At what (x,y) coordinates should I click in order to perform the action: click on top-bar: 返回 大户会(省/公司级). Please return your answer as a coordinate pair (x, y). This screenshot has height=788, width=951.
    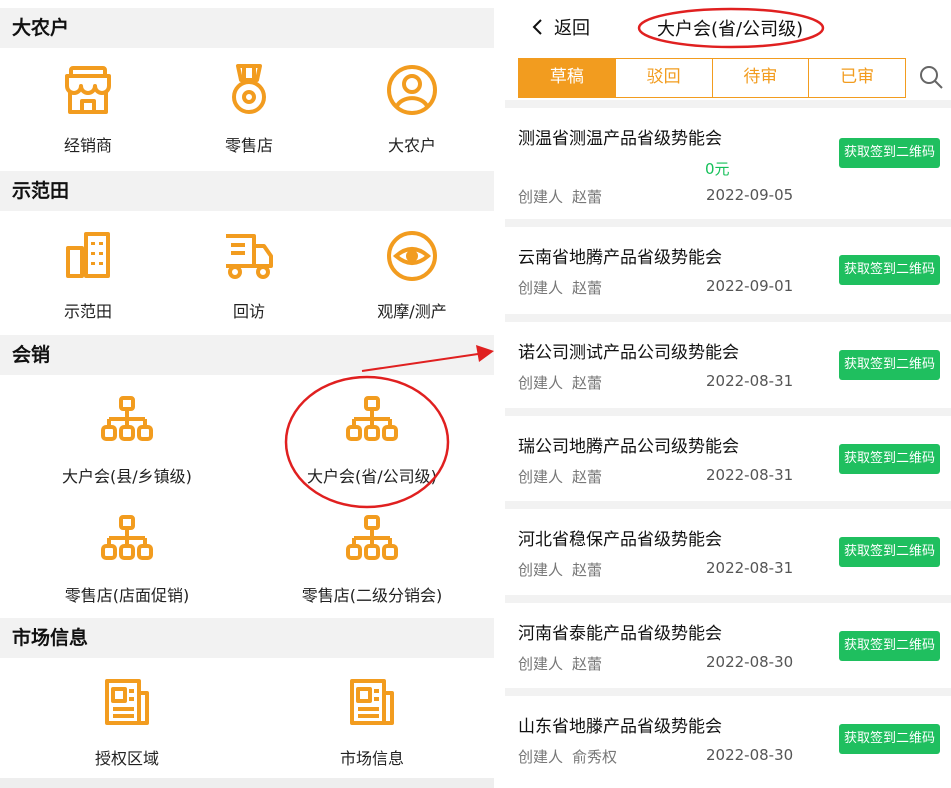
    Looking at the image, I should click on (728, 27).